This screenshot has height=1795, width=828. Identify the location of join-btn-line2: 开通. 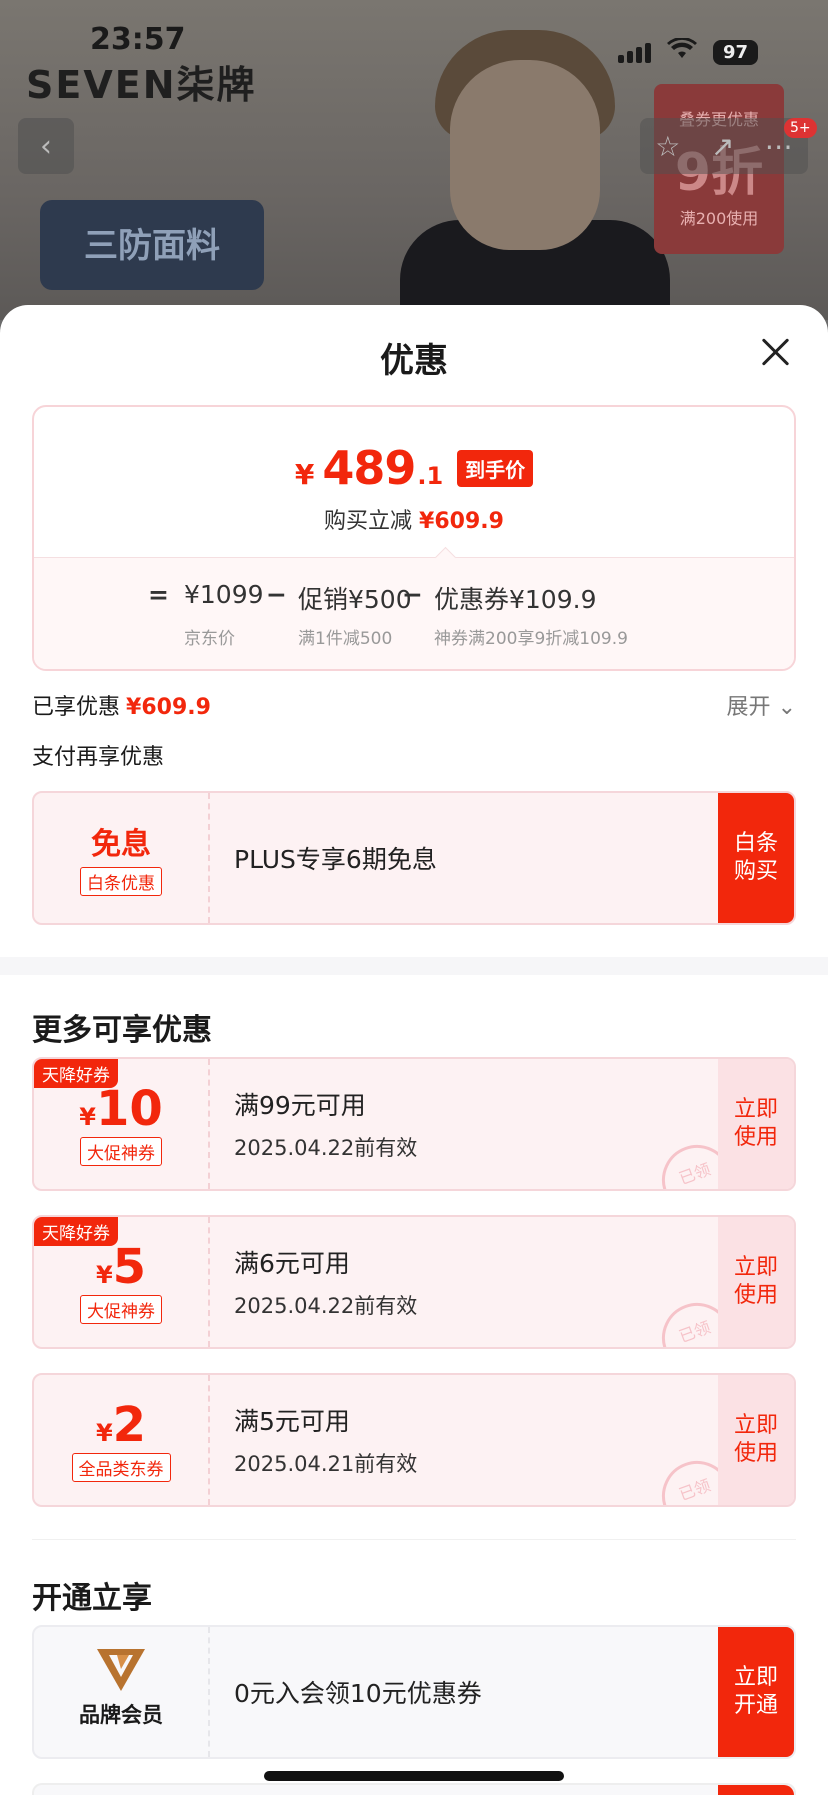
(755, 1705).